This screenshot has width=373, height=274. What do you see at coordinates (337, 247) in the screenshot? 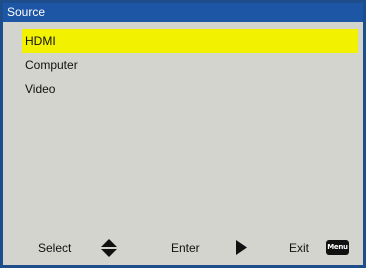
I see `menu-key-icon: Menu` at bounding box center [337, 247].